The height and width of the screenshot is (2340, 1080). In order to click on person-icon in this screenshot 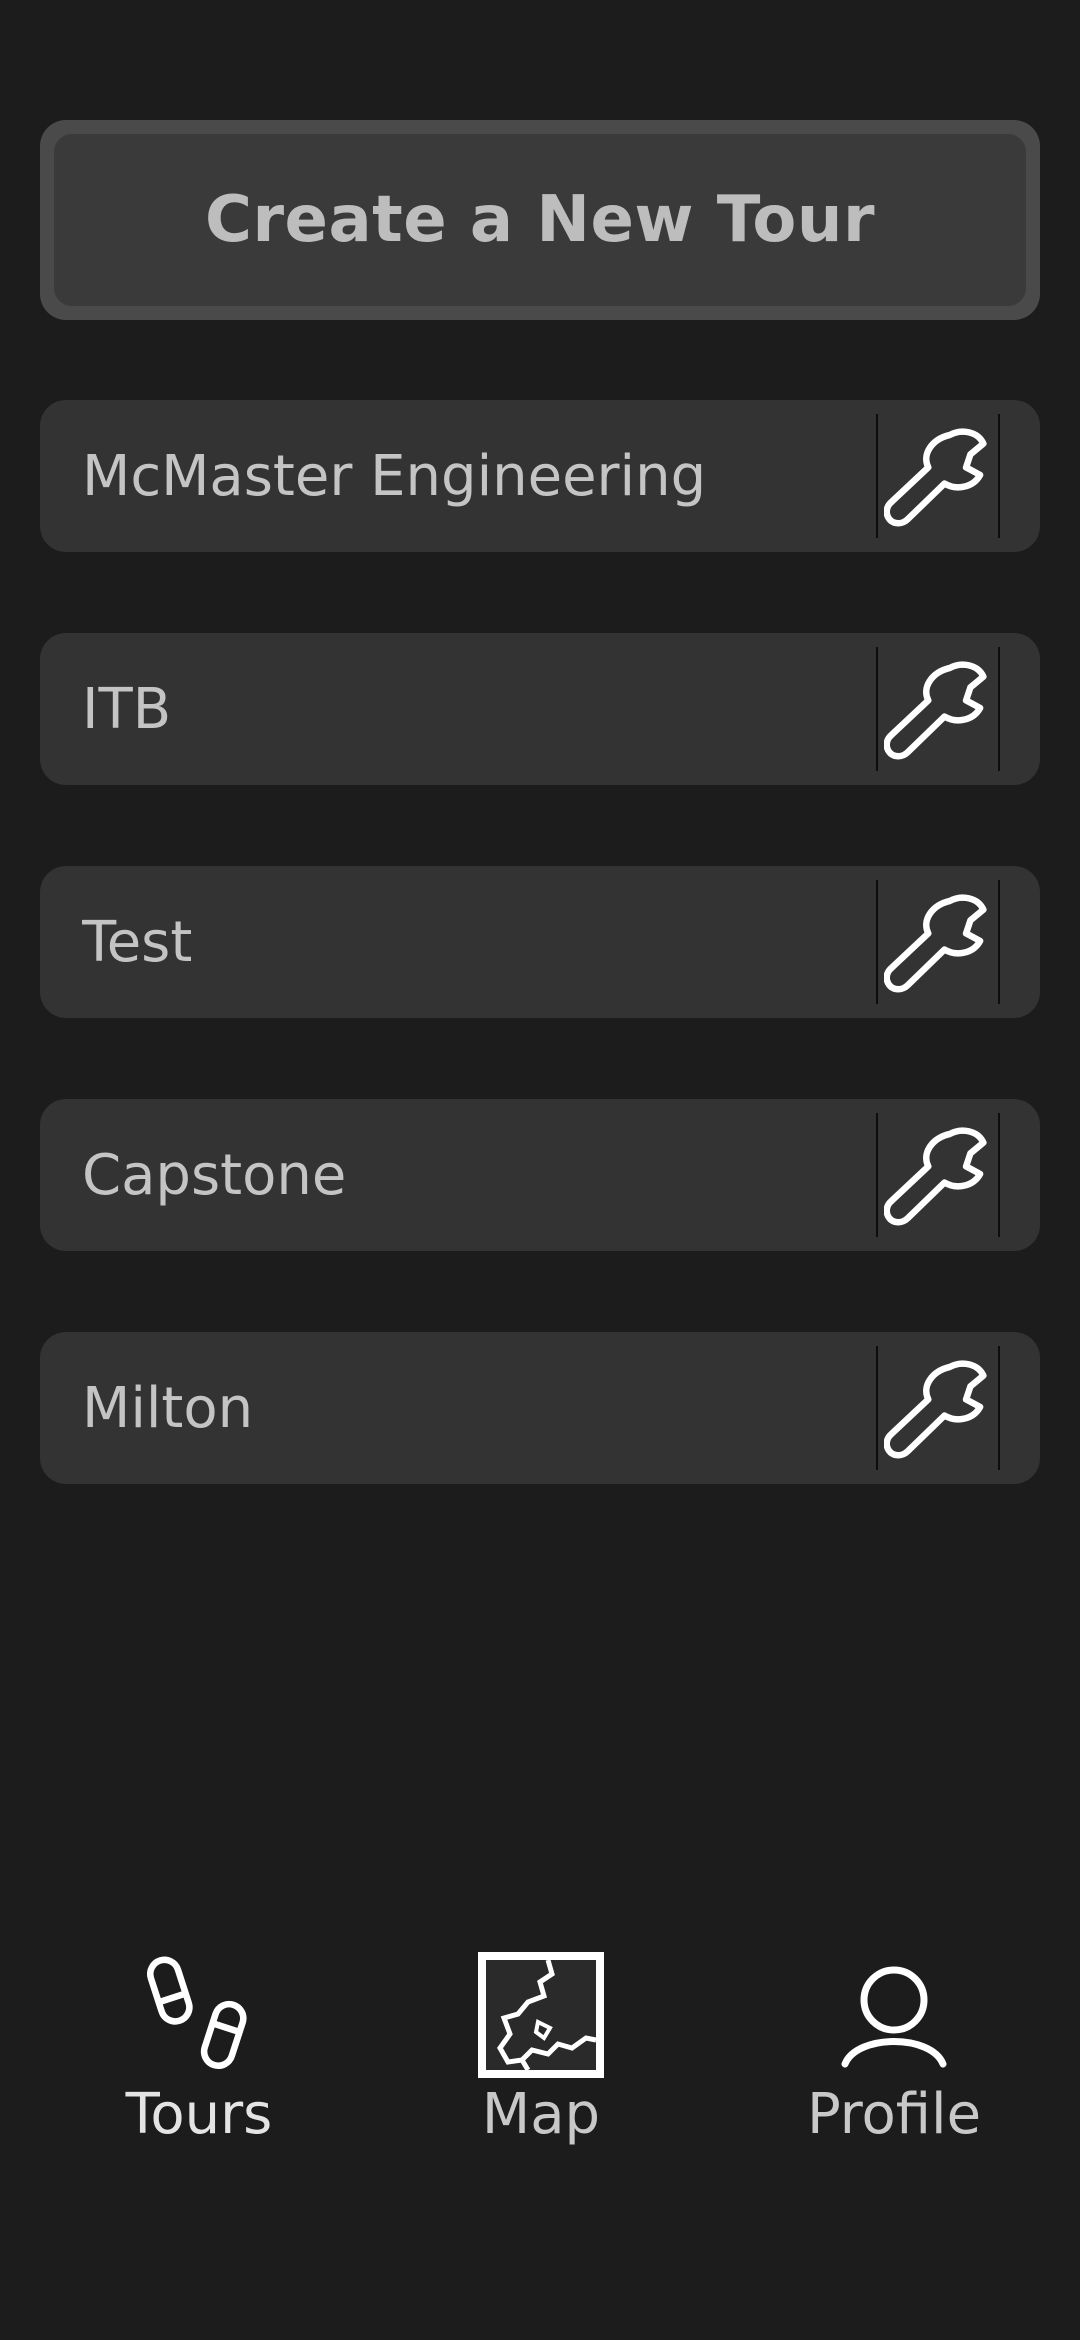, I will do `click(894, 2015)`.